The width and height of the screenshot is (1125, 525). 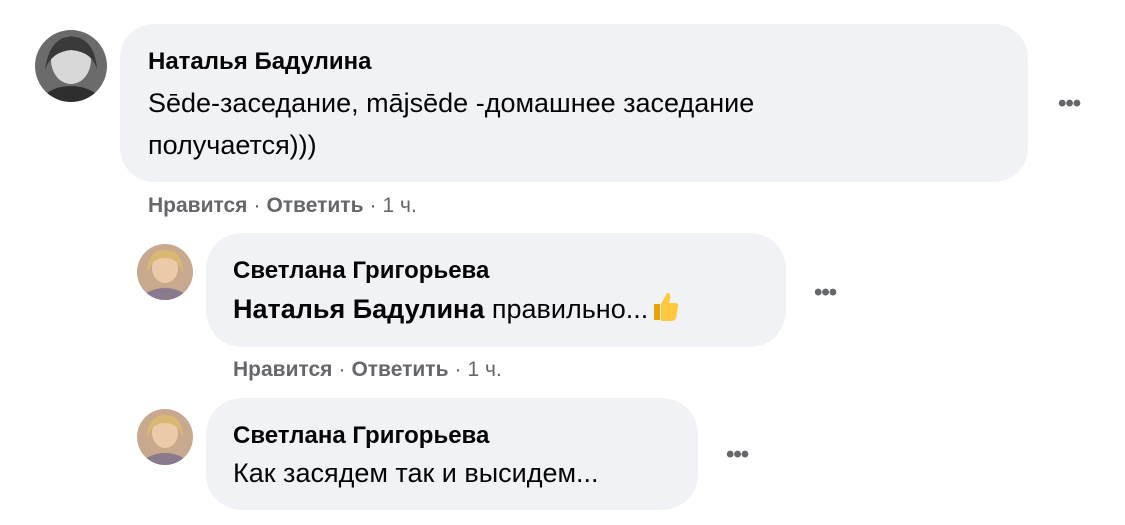 What do you see at coordinates (665, 312) in the screenshot?
I see `thumbs-up-icon` at bounding box center [665, 312].